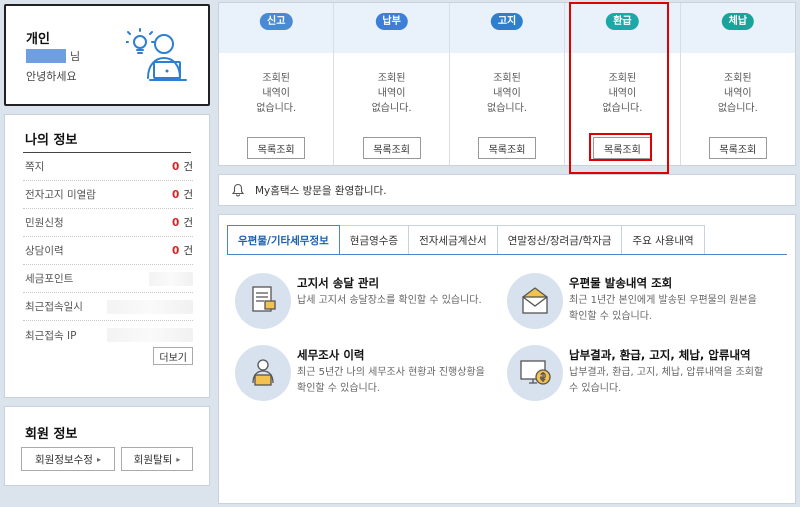  What do you see at coordinates (535, 301) in the screenshot?
I see `envelope-icon` at bounding box center [535, 301].